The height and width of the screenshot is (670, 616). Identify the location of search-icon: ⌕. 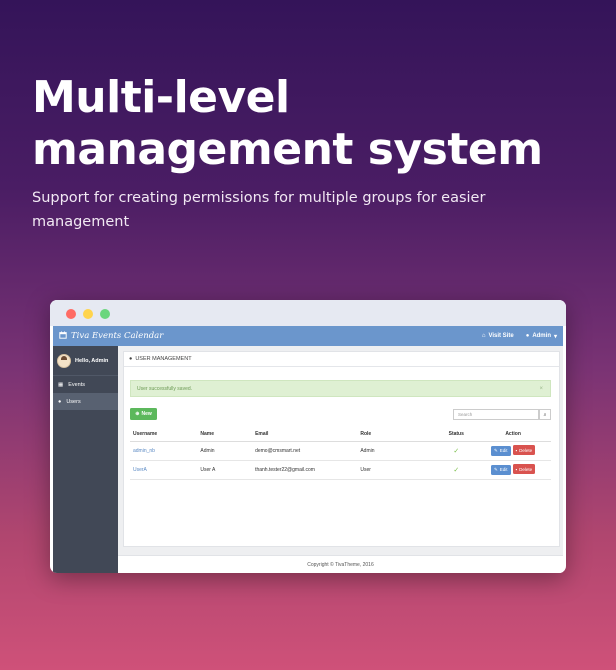
(545, 414).